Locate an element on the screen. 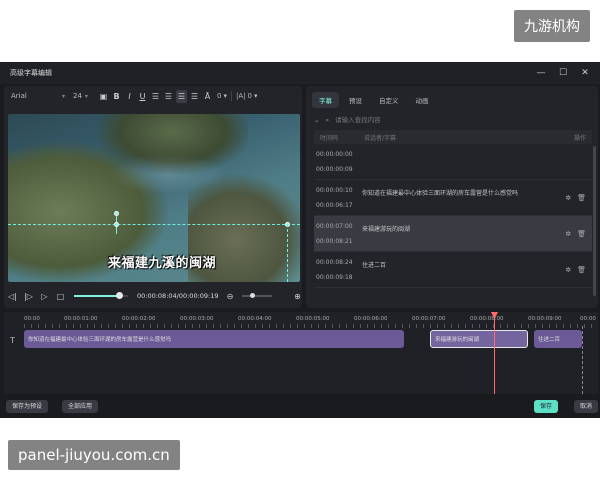 Image resolution: width=600 pixels, height=480 pixels. window-title: 高级字幕编辑 is located at coordinates (31, 73).